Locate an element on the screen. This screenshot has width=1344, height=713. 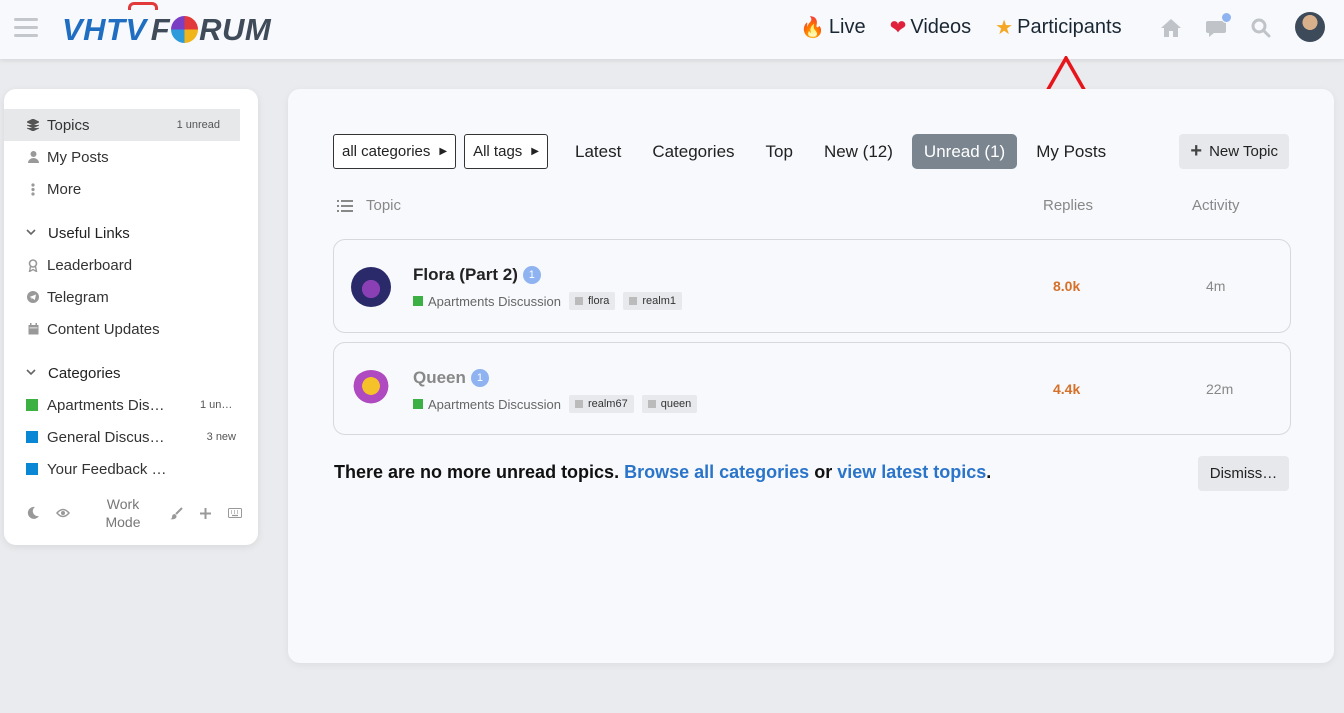
home-icon is located at coordinates (1171, 28).